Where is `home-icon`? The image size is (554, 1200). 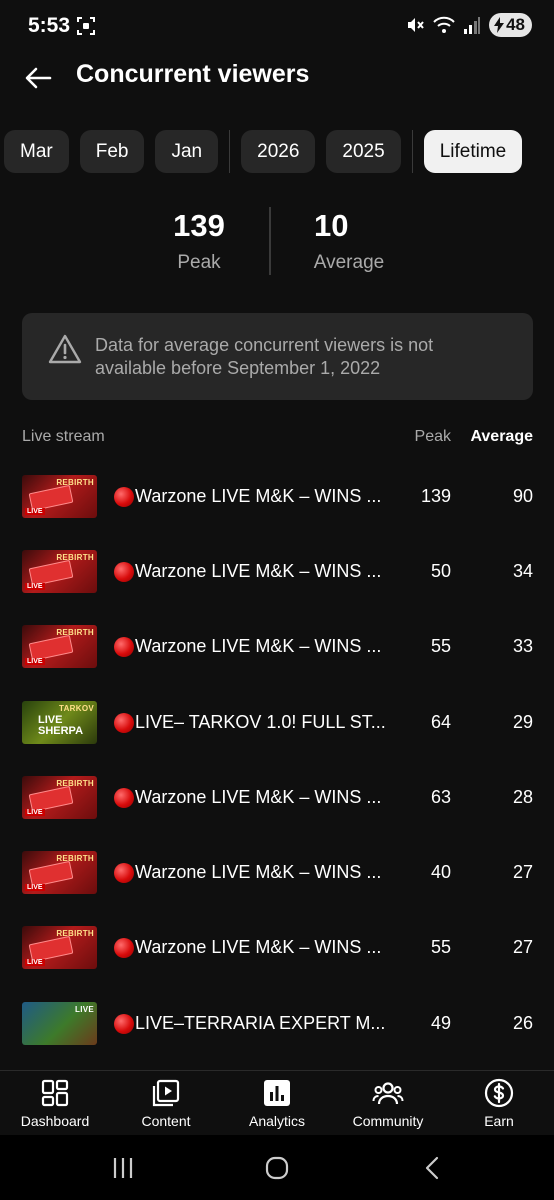
home-icon is located at coordinates (277, 1168).